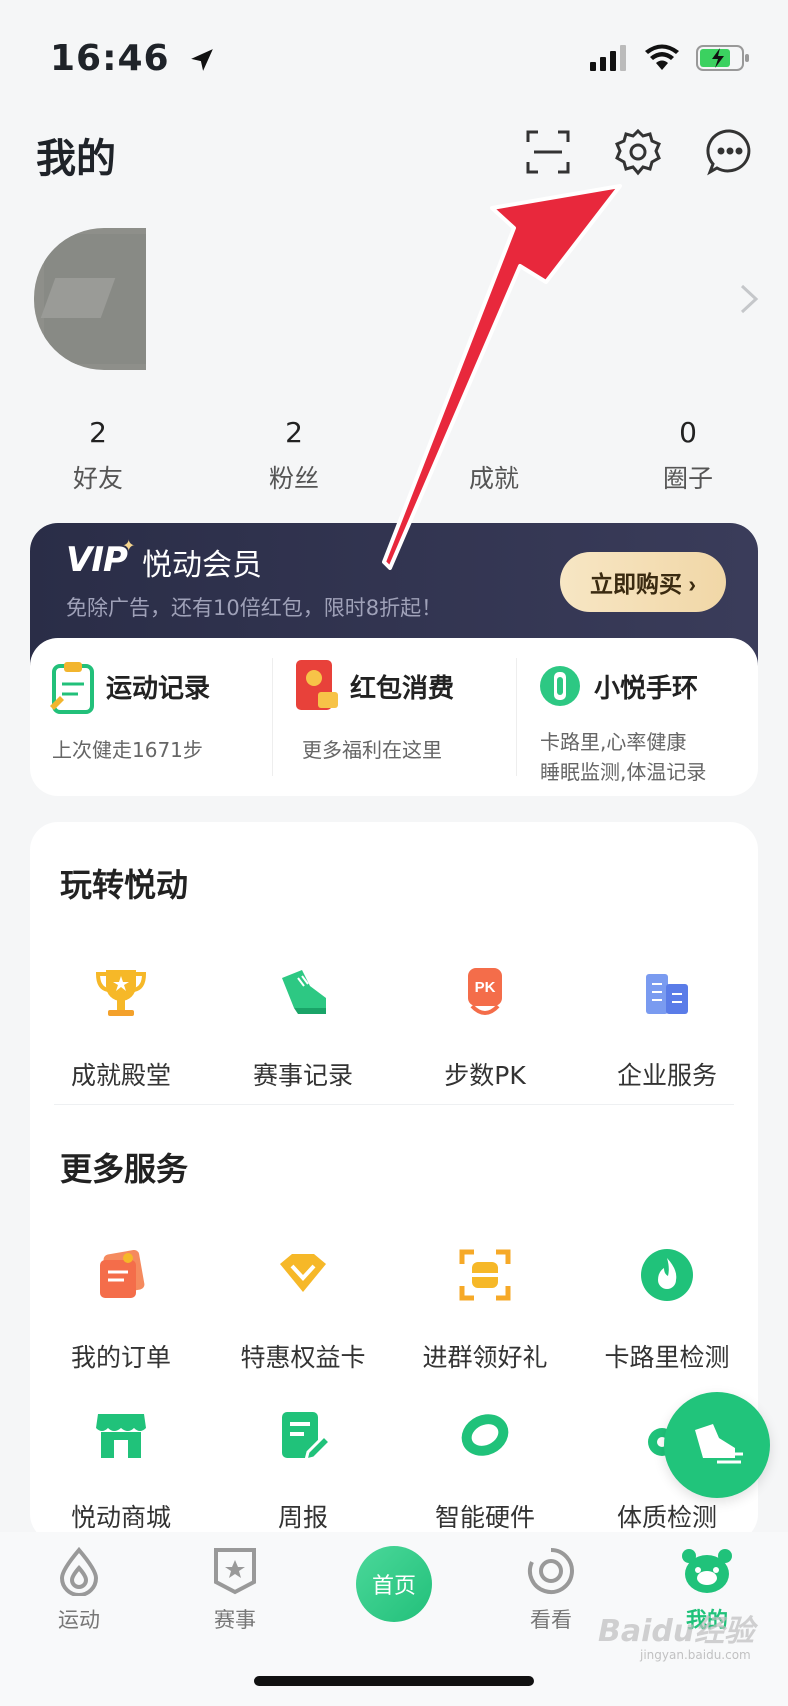 The image size is (788, 1706). I want to click on signal-icon, so click(608, 58).